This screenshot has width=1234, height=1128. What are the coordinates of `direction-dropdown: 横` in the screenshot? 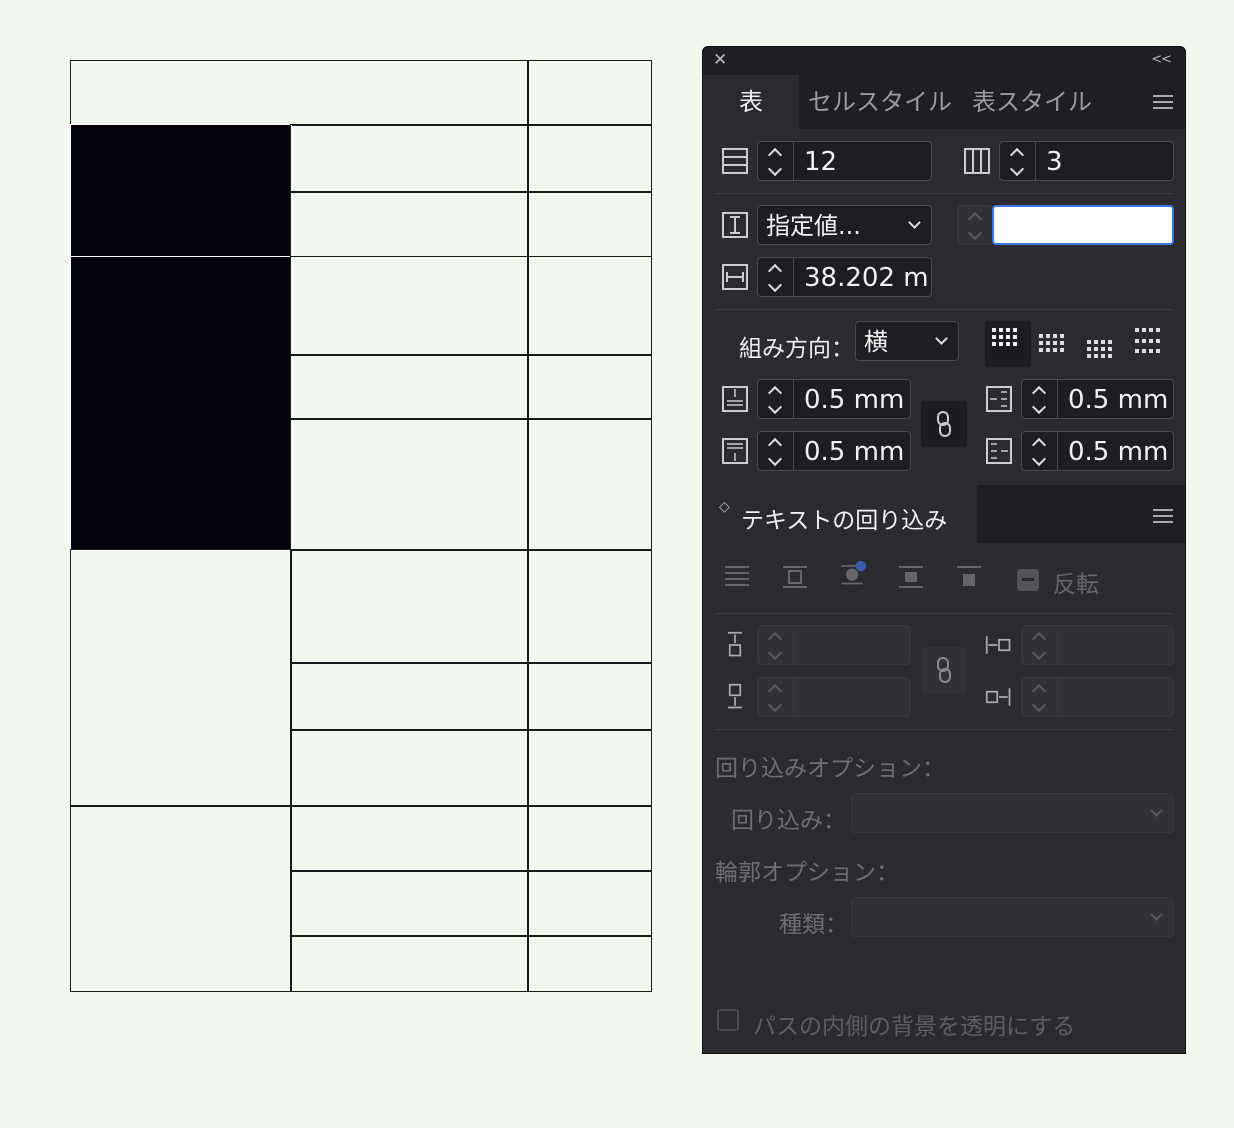 It's located at (907, 341).